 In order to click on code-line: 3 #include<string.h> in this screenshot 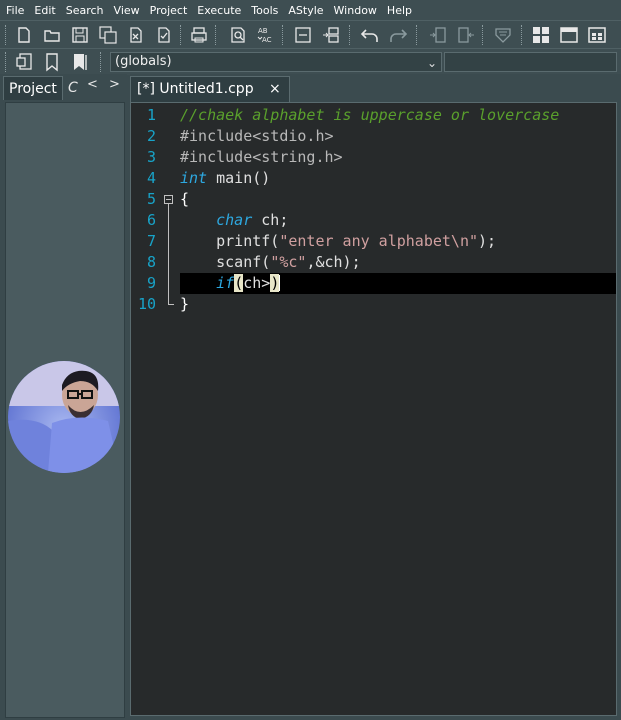, I will do `click(373, 157)`.